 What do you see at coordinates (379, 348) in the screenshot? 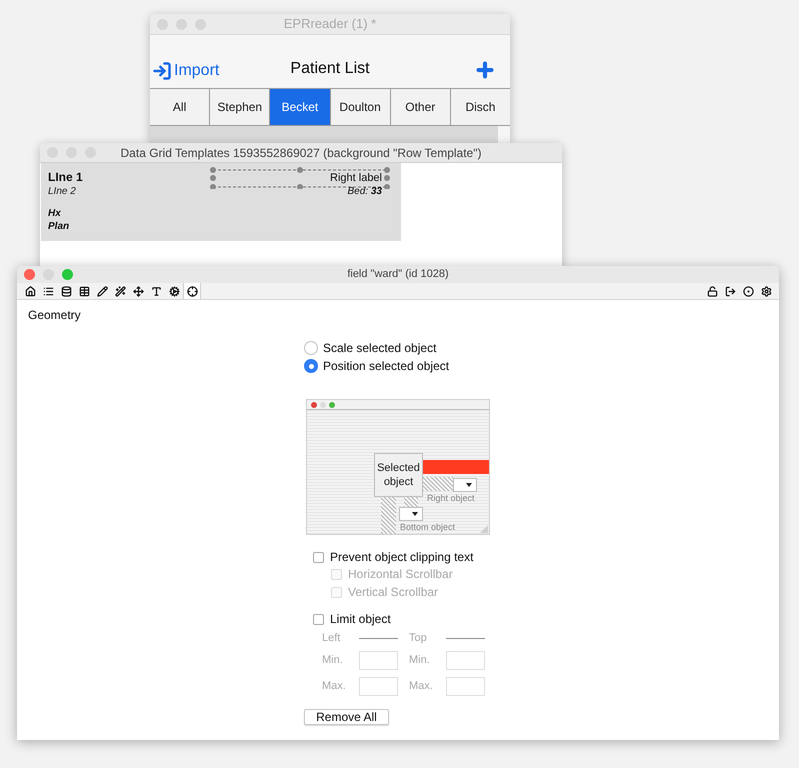
I see `radio-label: Scale selected object` at bounding box center [379, 348].